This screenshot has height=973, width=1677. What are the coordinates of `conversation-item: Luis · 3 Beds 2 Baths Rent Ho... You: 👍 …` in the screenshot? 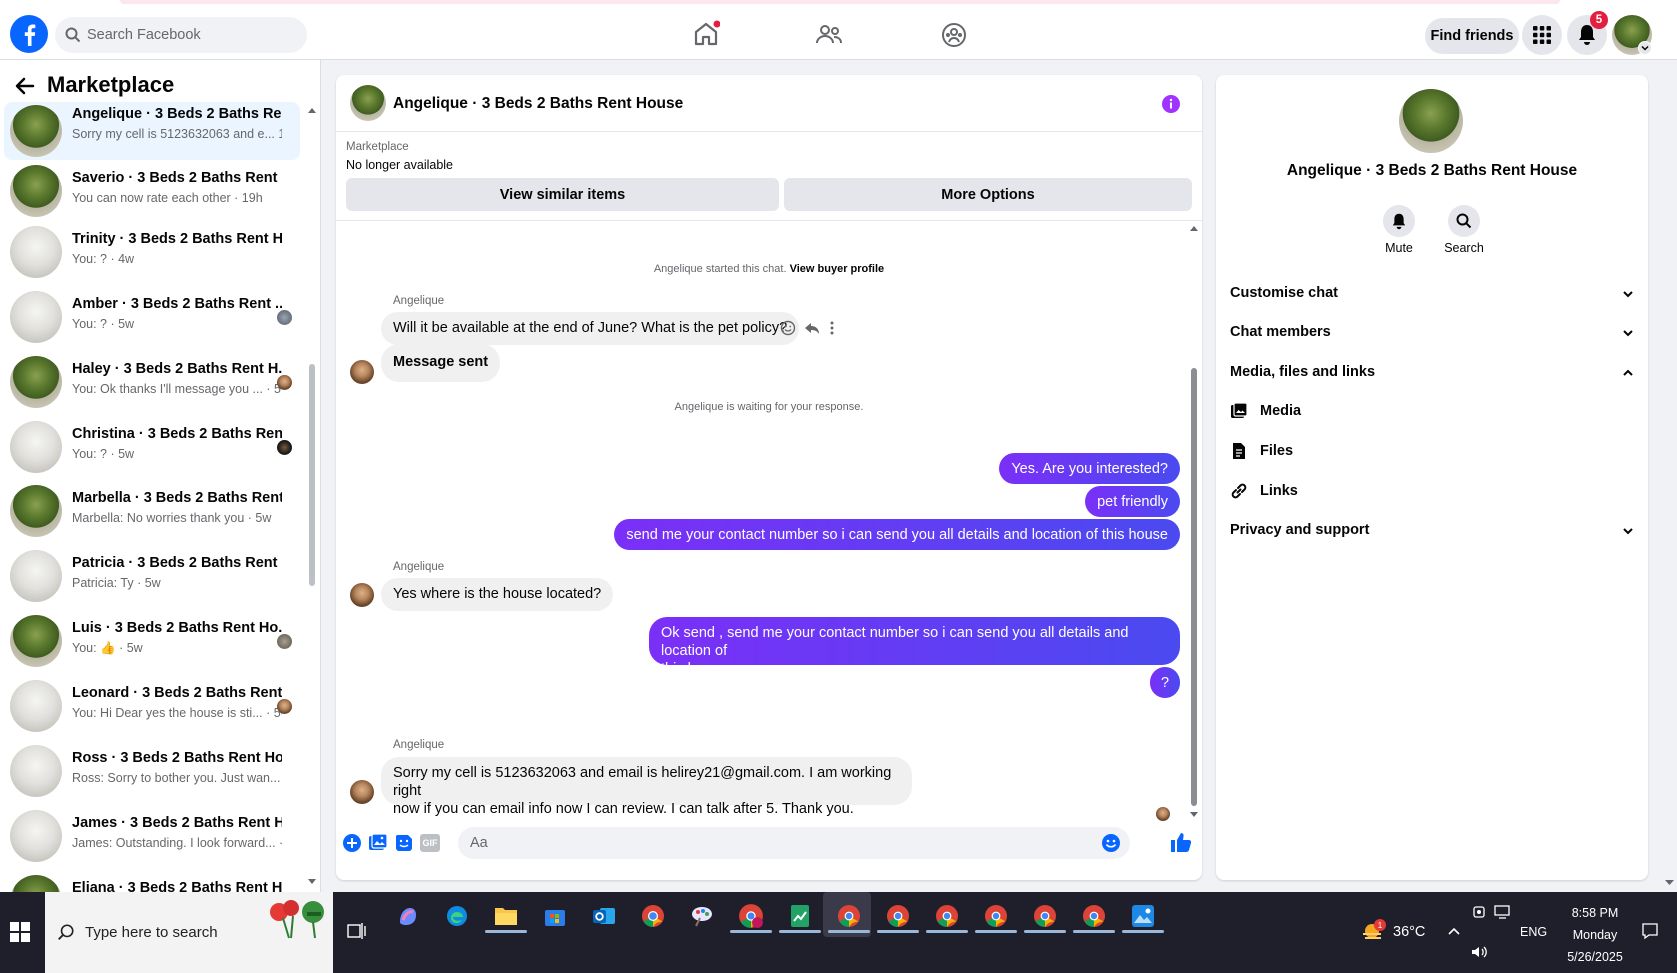 It's located at (152, 641).